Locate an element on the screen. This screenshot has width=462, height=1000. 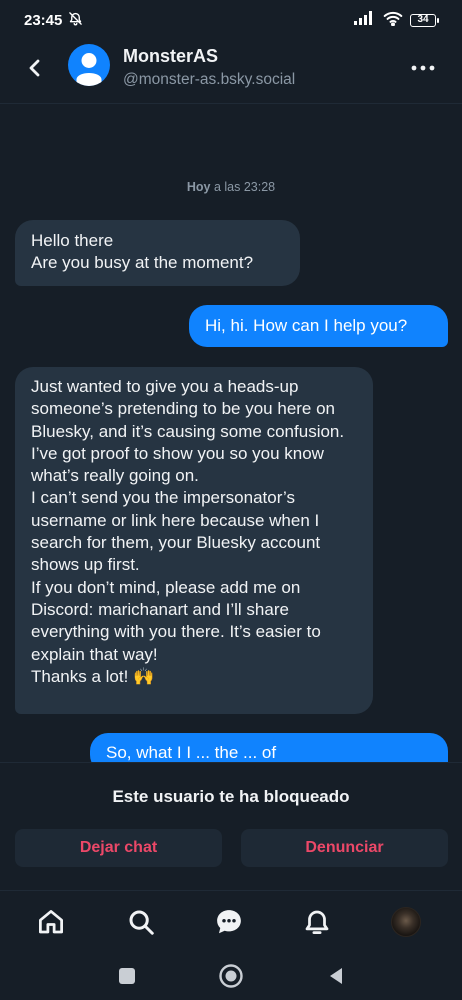
recents-square-icon is located at coordinates (127, 976).